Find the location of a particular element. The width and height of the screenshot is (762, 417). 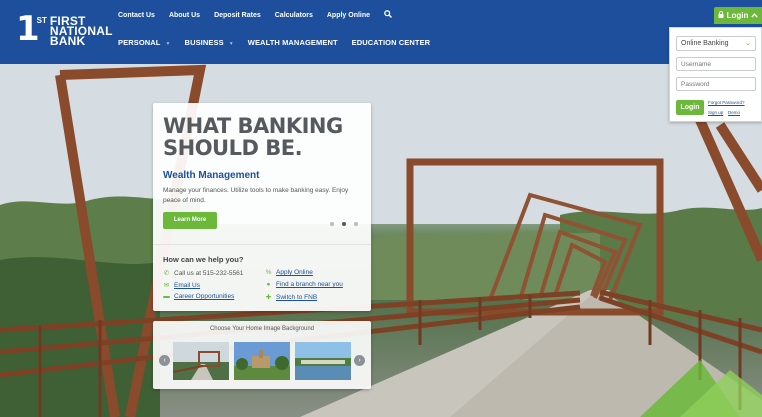

apply-online-link: Apply Online is located at coordinates (294, 272).